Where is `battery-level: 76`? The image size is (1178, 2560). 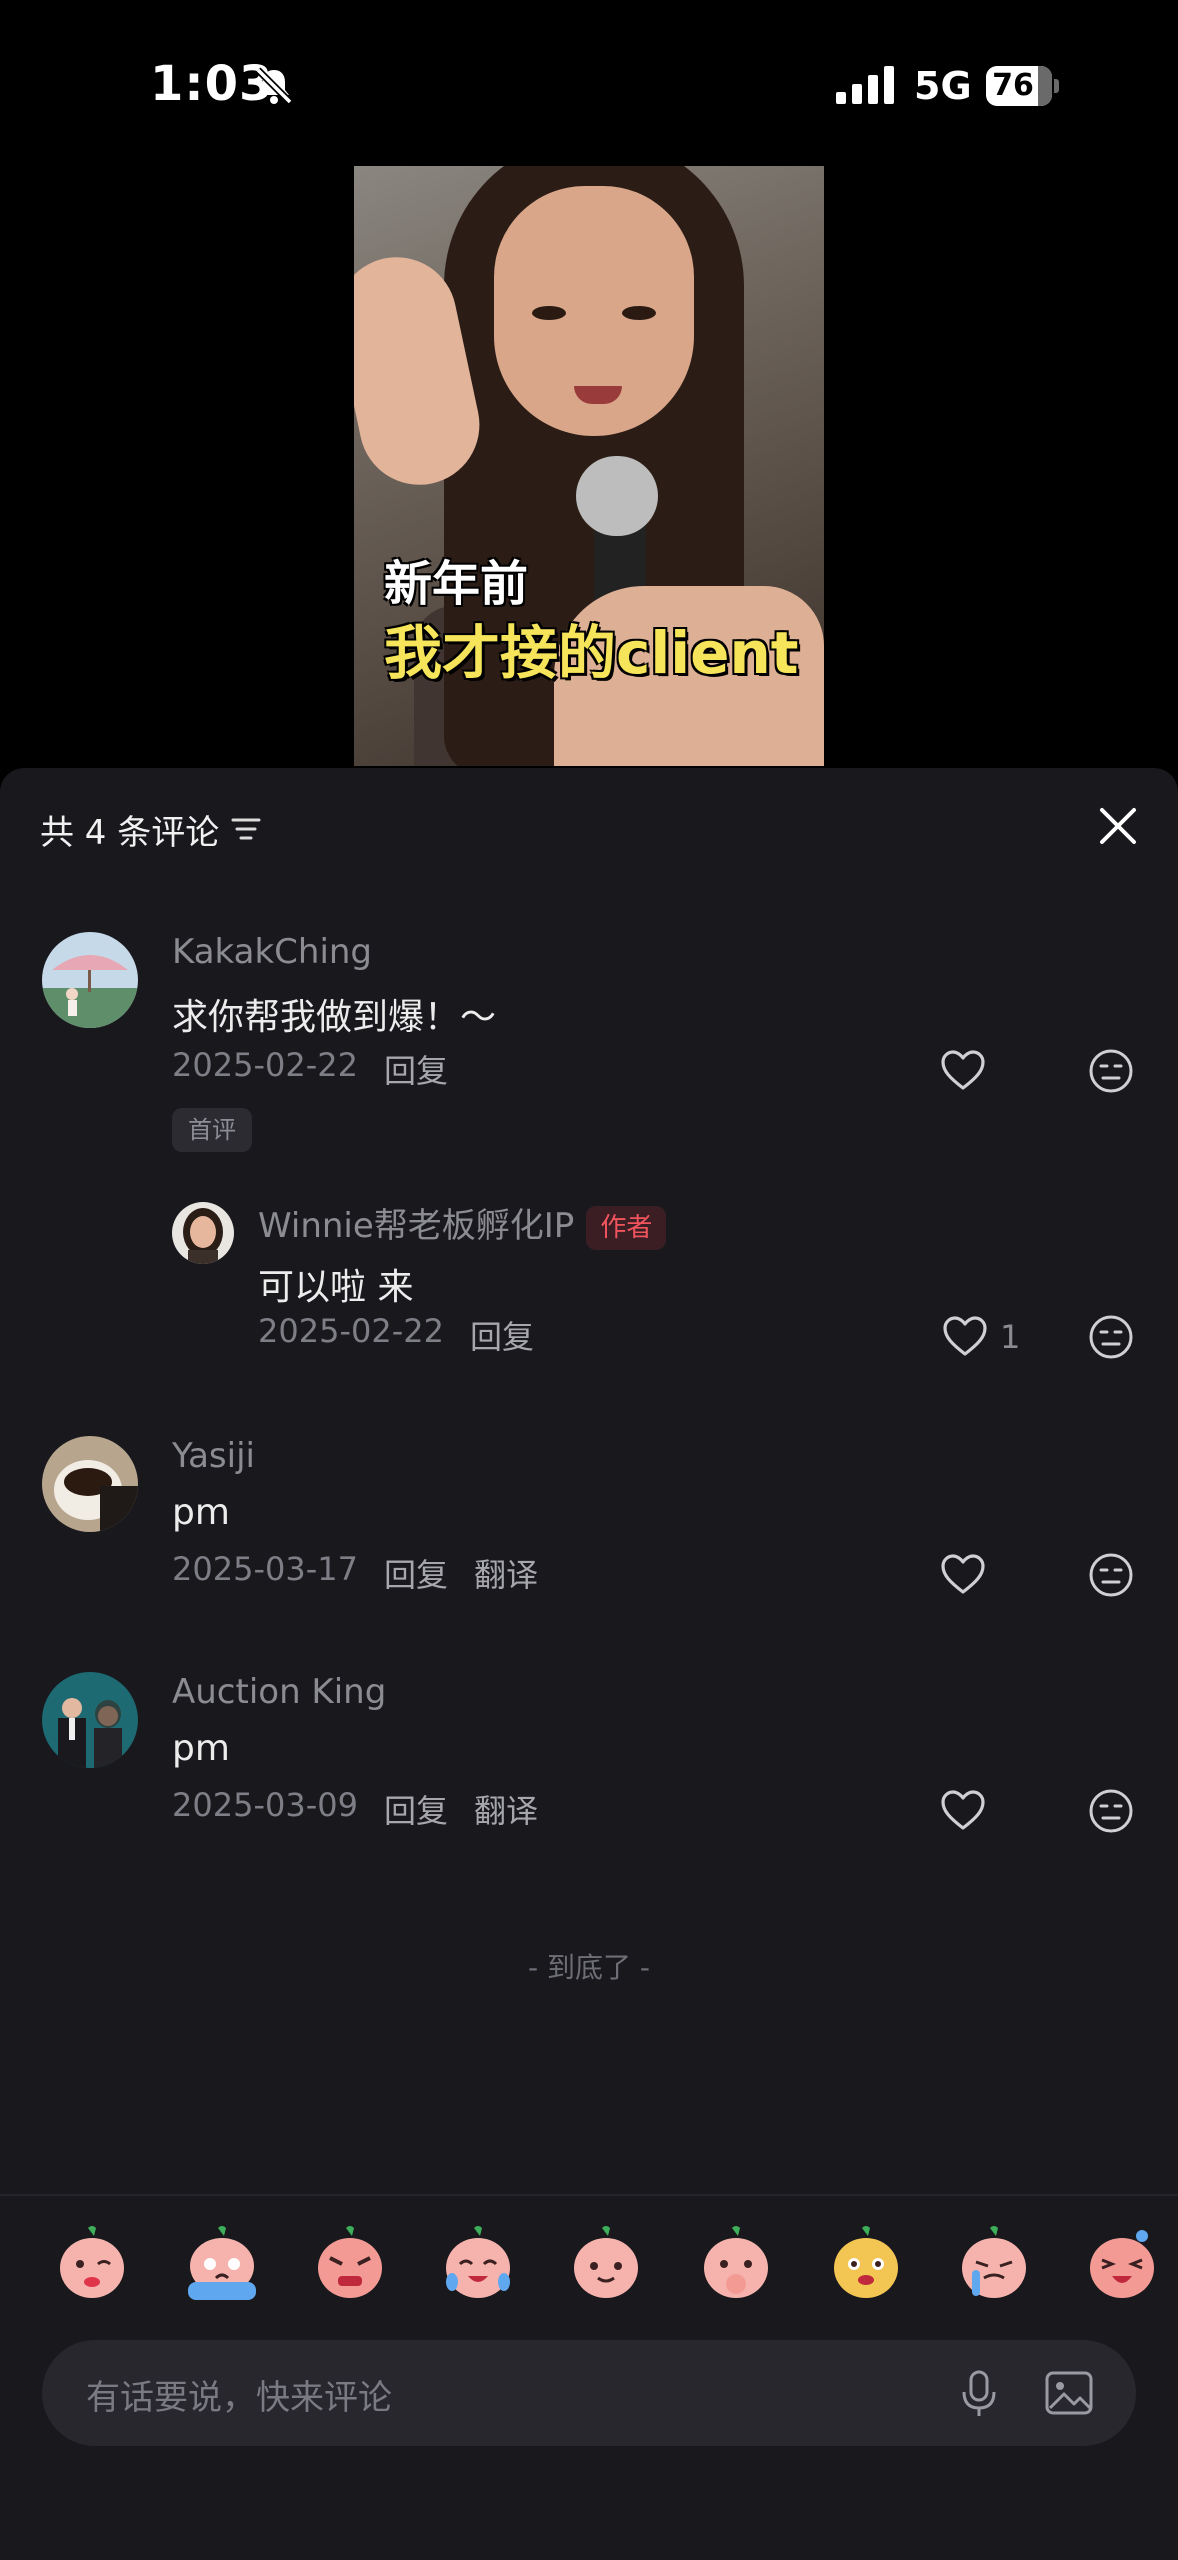
battery-level: 76 is located at coordinates (1013, 85).